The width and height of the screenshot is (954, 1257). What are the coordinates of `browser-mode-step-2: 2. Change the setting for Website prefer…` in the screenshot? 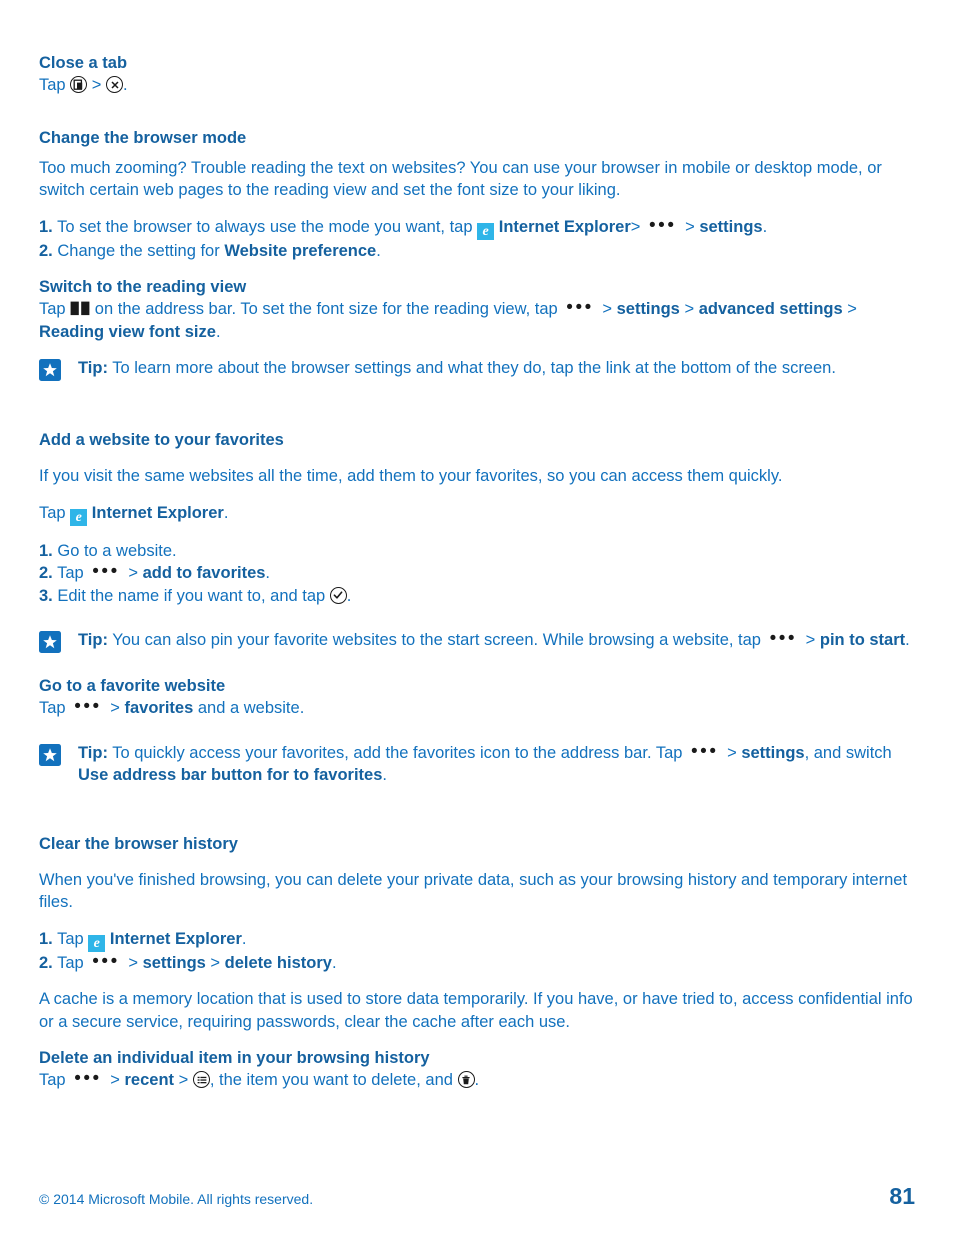 It's located at (477, 251).